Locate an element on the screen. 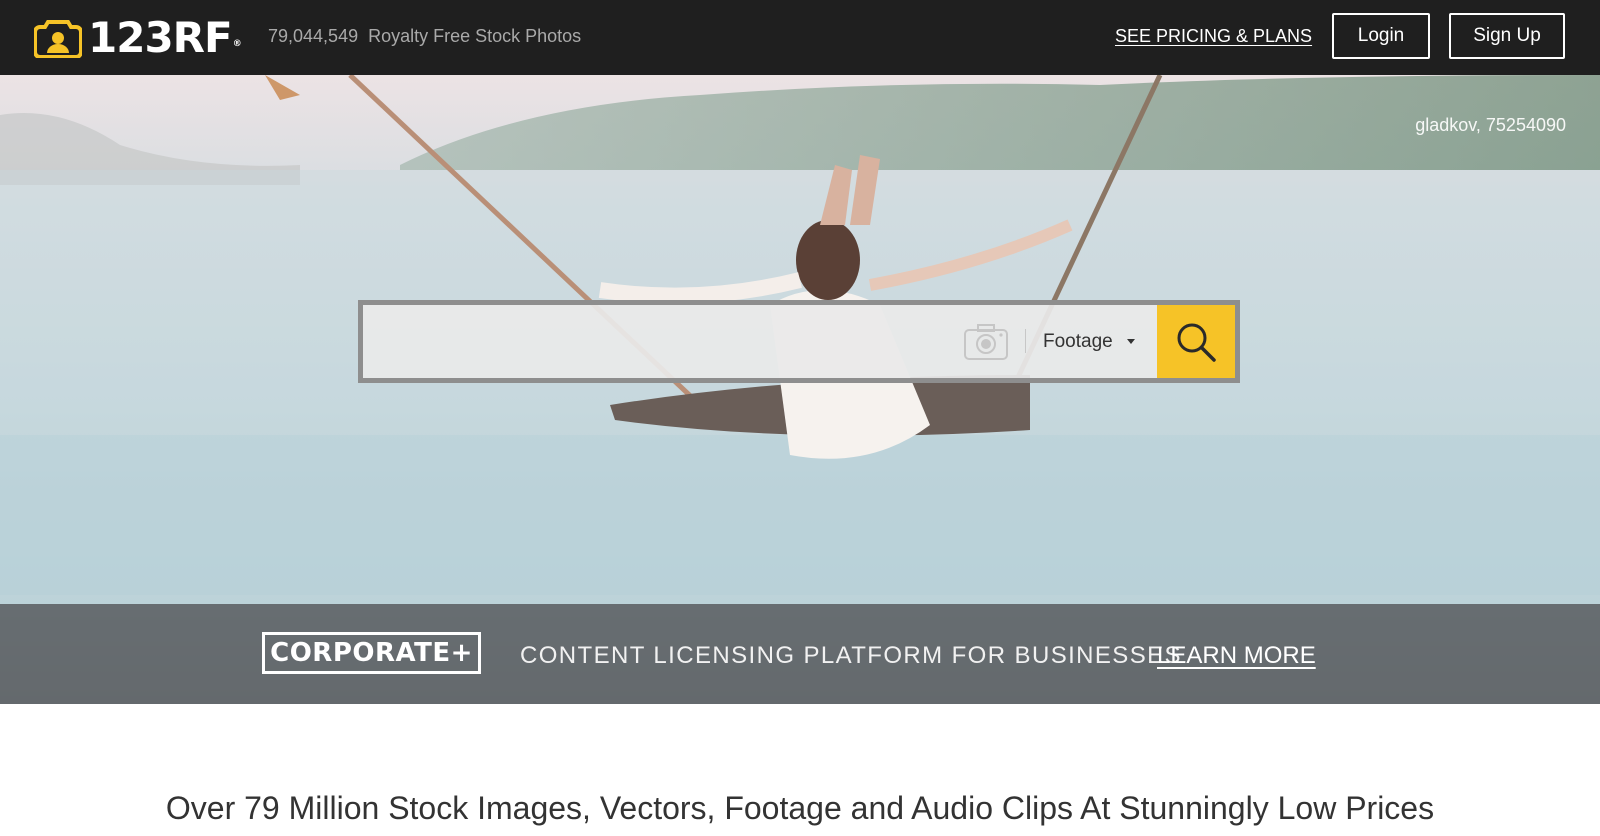 Image resolution: width=1600 pixels, height=836 pixels. camera-icon is located at coordinates (986, 342).